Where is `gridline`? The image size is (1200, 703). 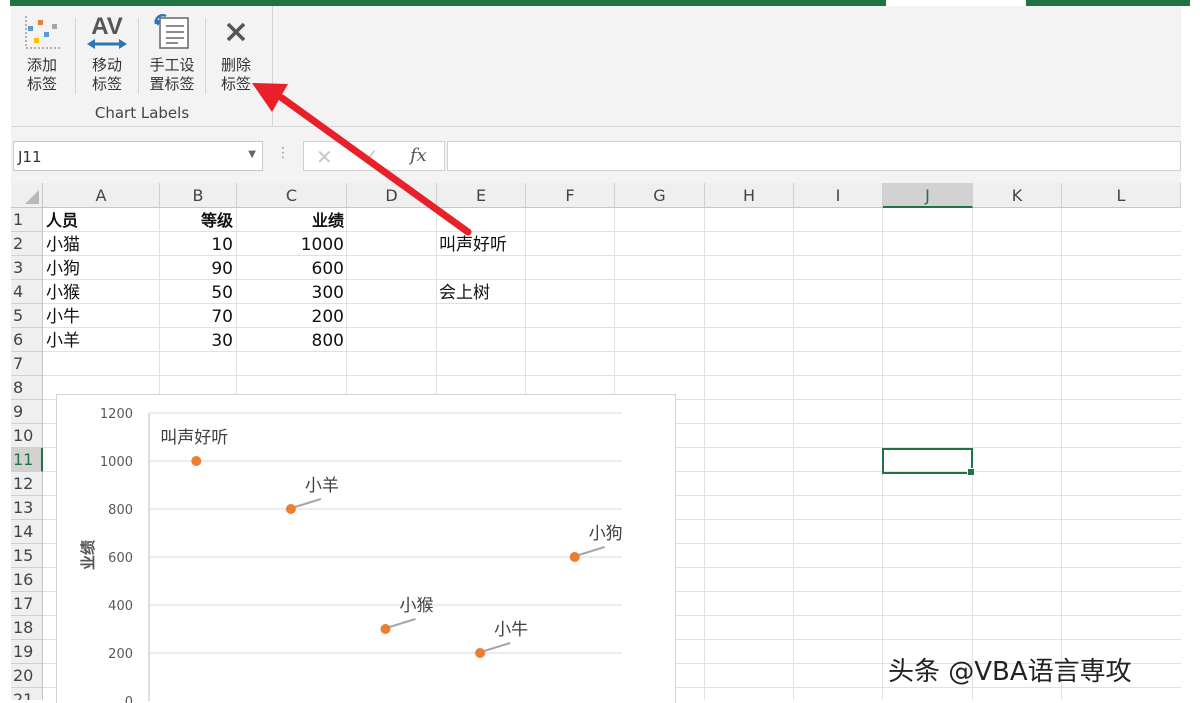 gridline is located at coordinates (1061, 454).